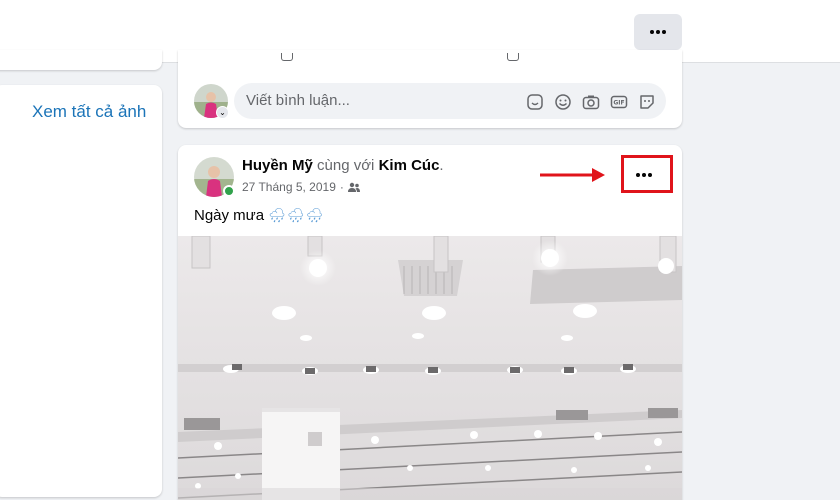 Image resolution: width=840 pixels, height=500 pixels. I want to click on svg-text: GIF, so click(618, 102).